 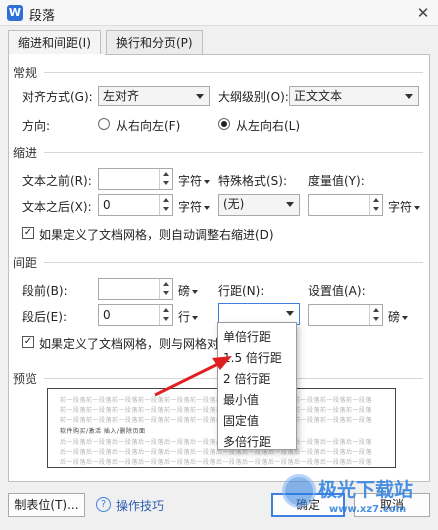 What do you see at coordinates (25, 379) in the screenshot?
I see `section-preview: 预览` at bounding box center [25, 379].